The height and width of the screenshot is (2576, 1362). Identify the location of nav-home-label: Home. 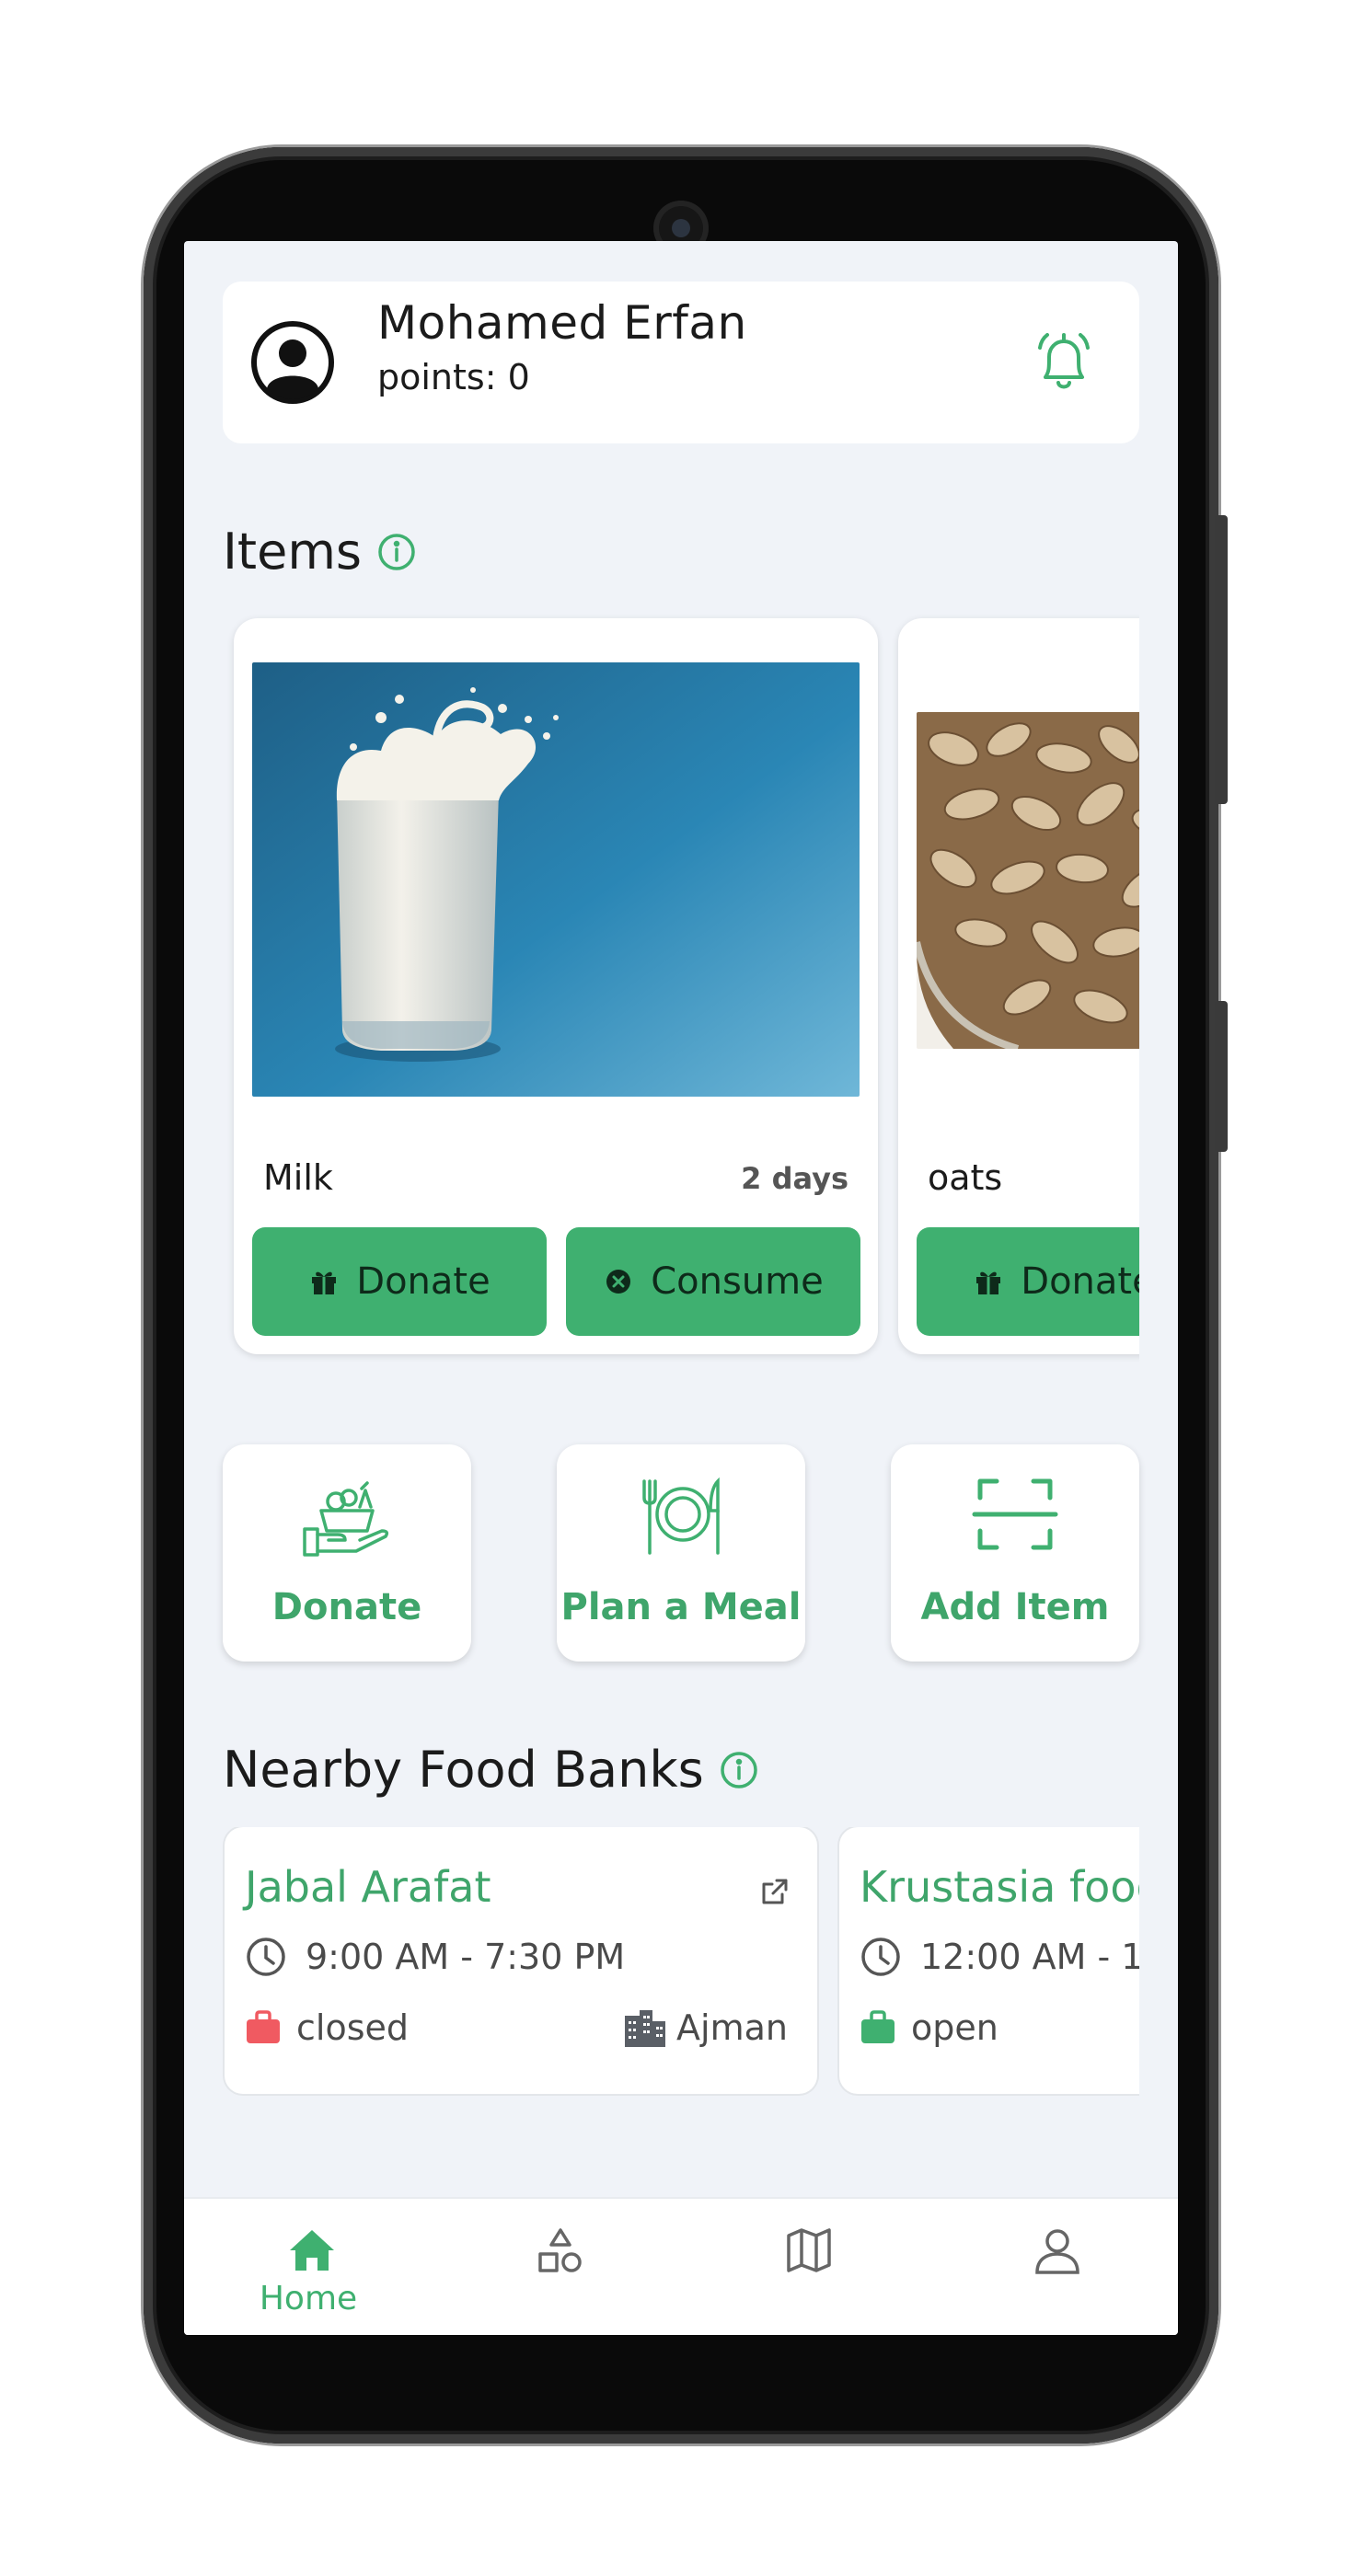
(308, 2298).